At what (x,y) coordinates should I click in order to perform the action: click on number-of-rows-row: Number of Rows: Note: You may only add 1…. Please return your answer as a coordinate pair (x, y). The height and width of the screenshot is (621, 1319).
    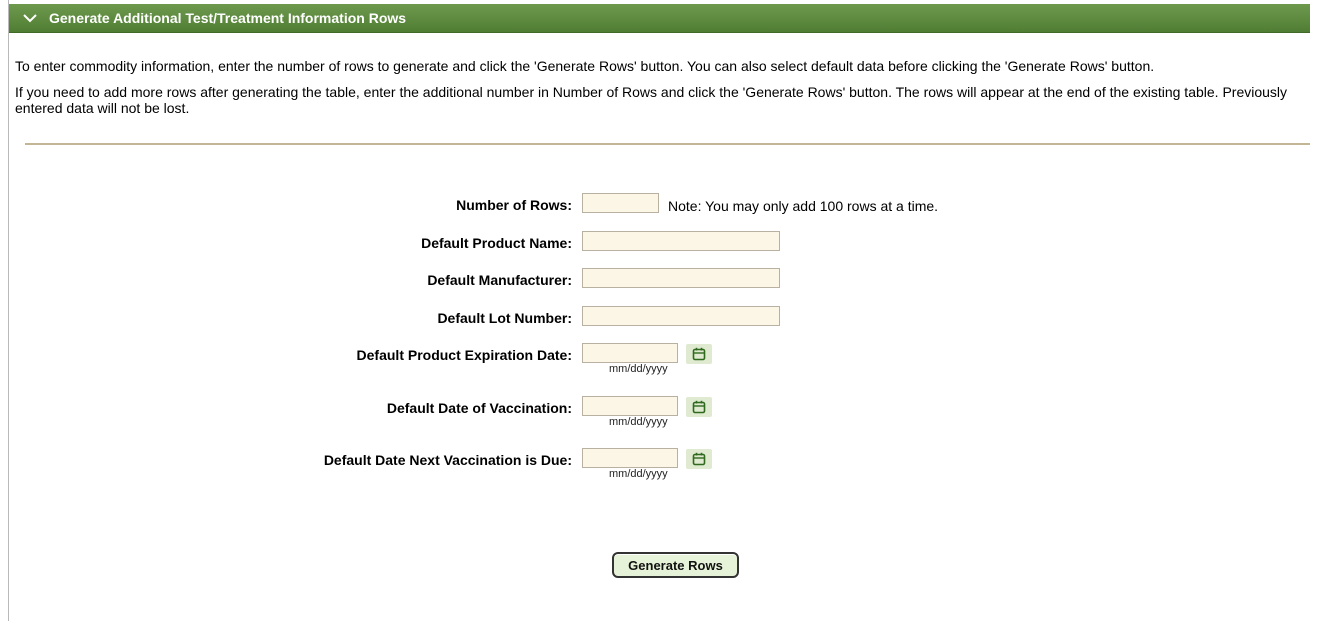
    Looking at the image, I should click on (659, 205).